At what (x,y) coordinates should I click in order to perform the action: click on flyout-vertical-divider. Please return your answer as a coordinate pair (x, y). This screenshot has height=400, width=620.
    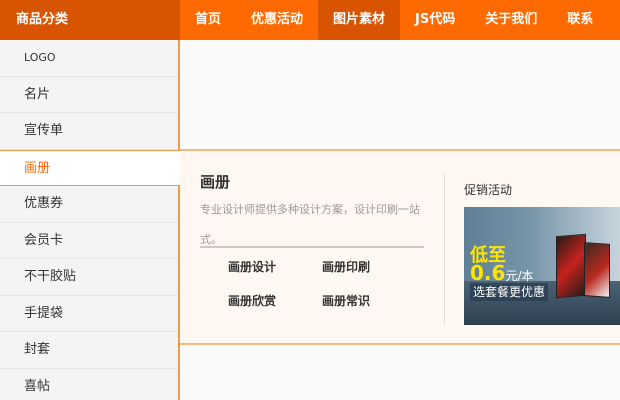
    Looking at the image, I should click on (444, 249).